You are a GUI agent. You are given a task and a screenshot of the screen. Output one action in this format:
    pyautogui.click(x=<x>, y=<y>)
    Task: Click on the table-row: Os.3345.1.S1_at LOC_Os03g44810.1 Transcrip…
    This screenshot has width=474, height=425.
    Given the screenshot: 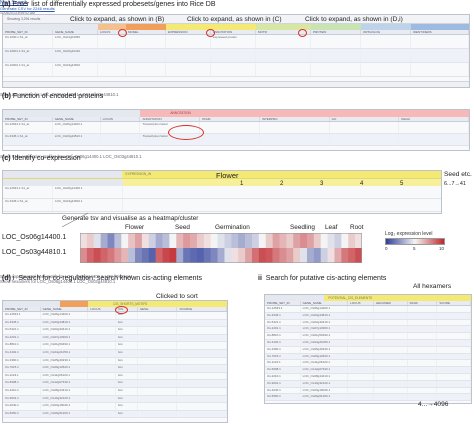 What is the action you would take?
    pyautogui.click(x=236, y=140)
    